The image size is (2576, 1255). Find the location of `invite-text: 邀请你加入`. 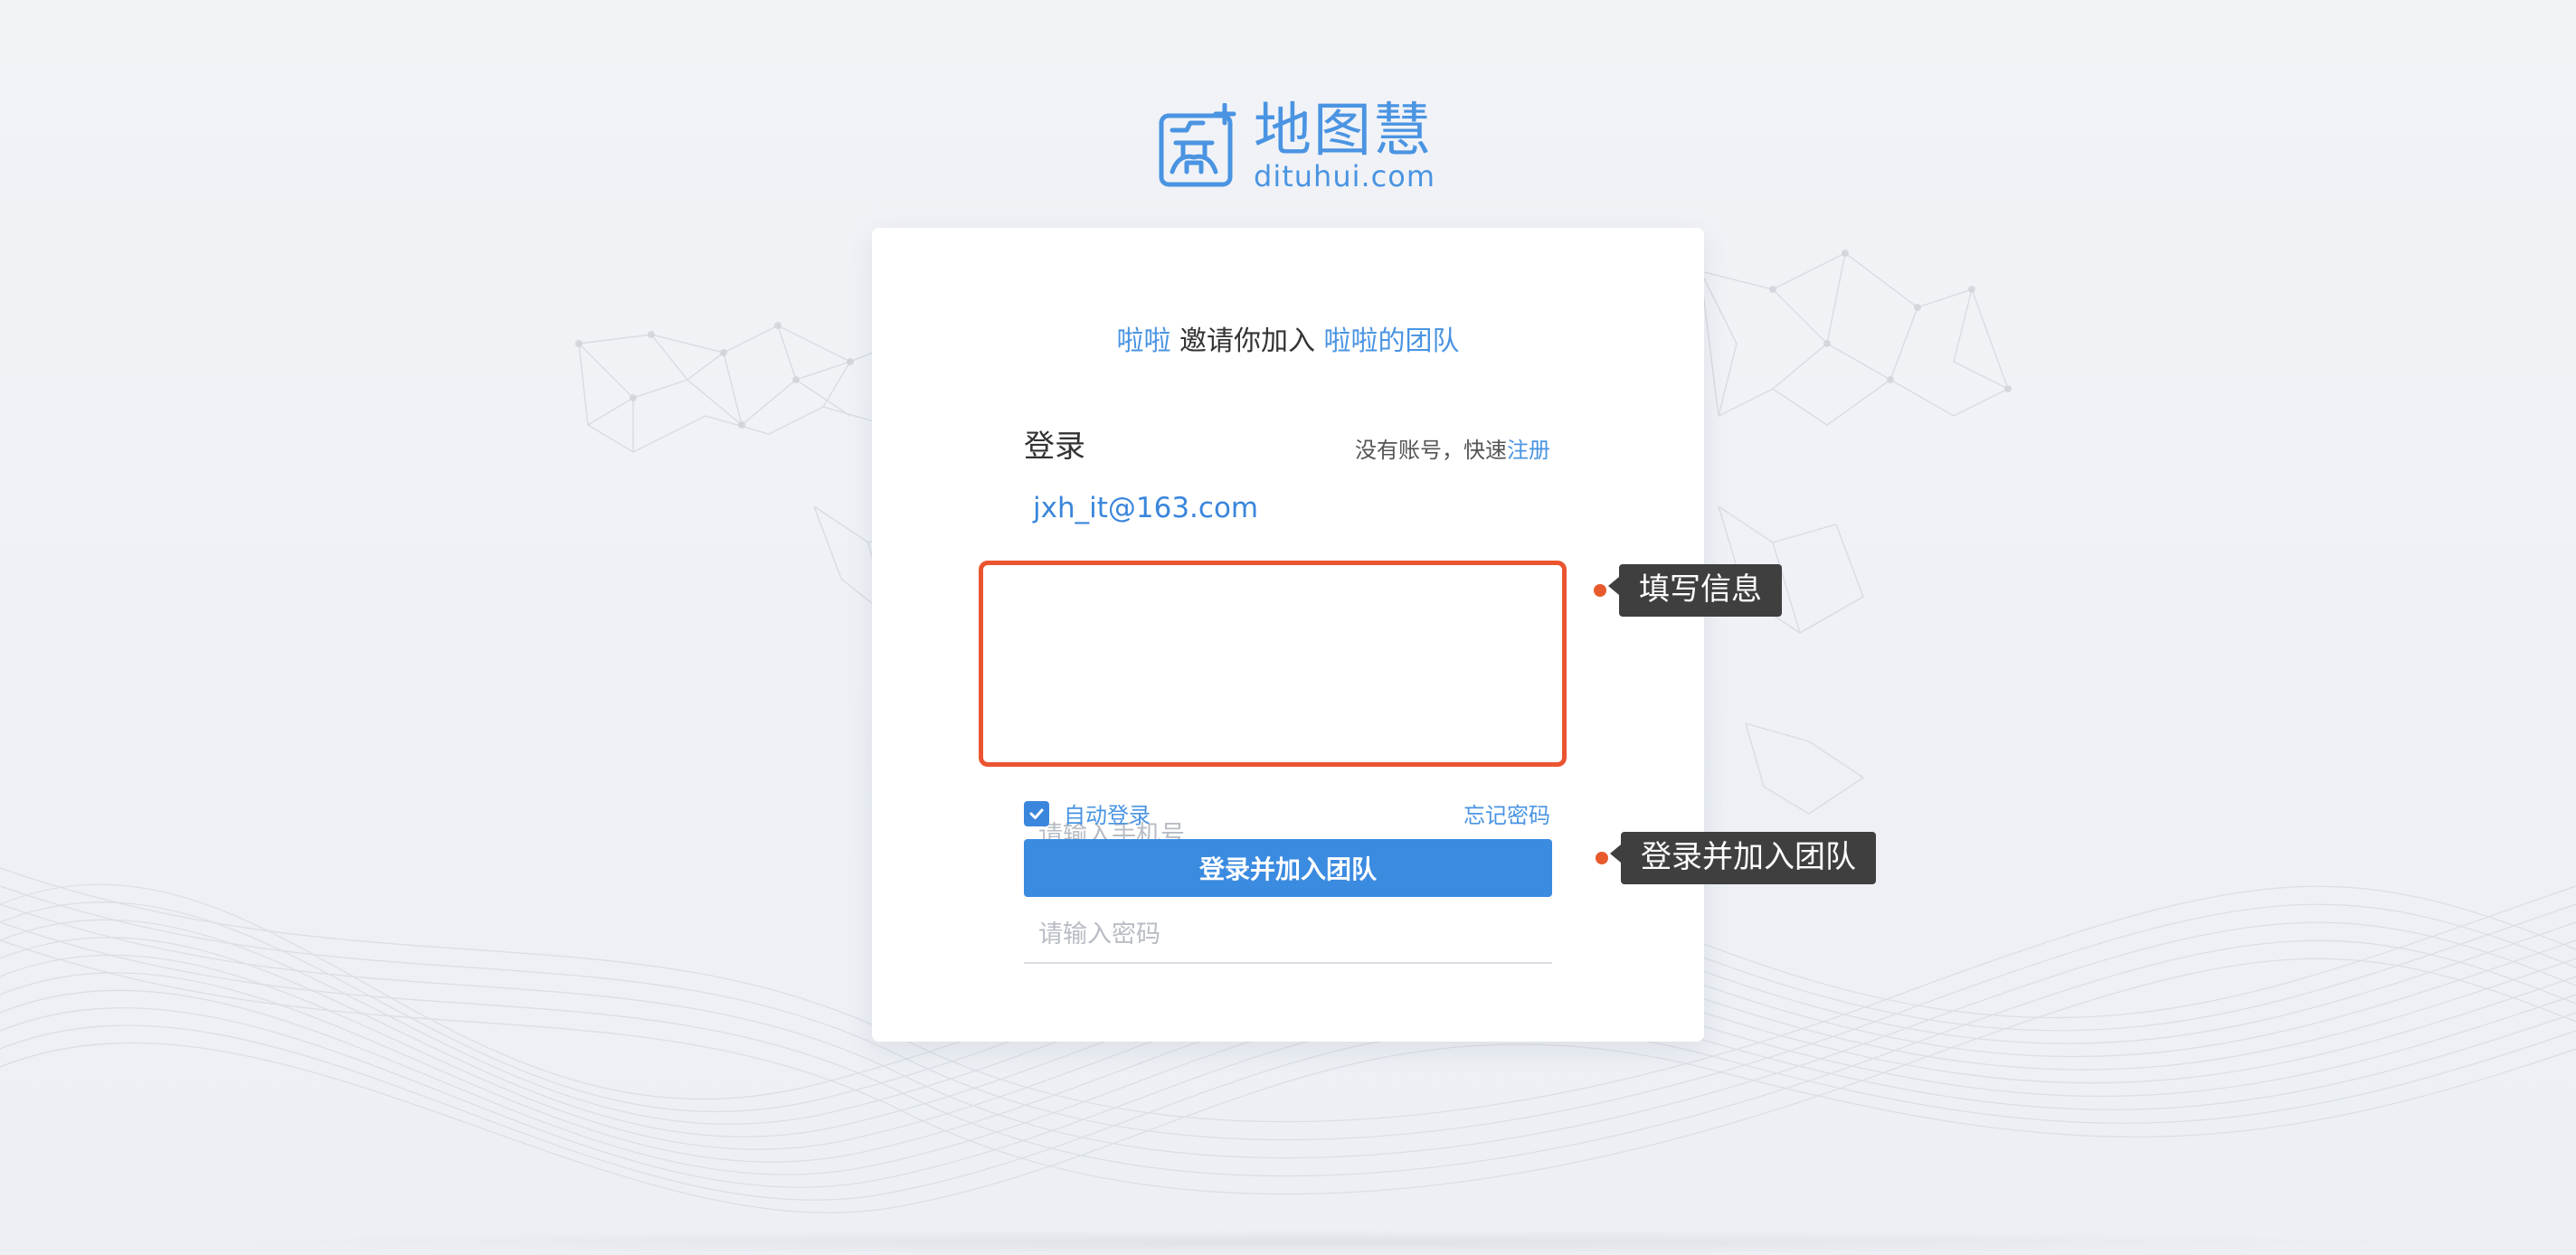

invite-text: 邀请你加入 is located at coordinates (1247, 342).